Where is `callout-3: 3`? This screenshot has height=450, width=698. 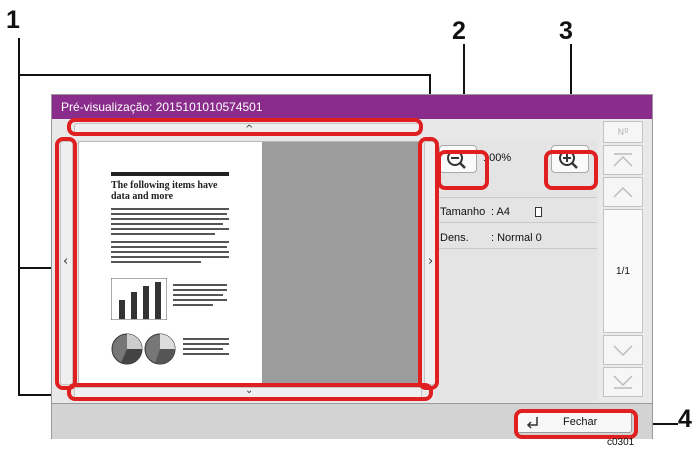 callout-3: 3 is located at coordinates (566, 31).